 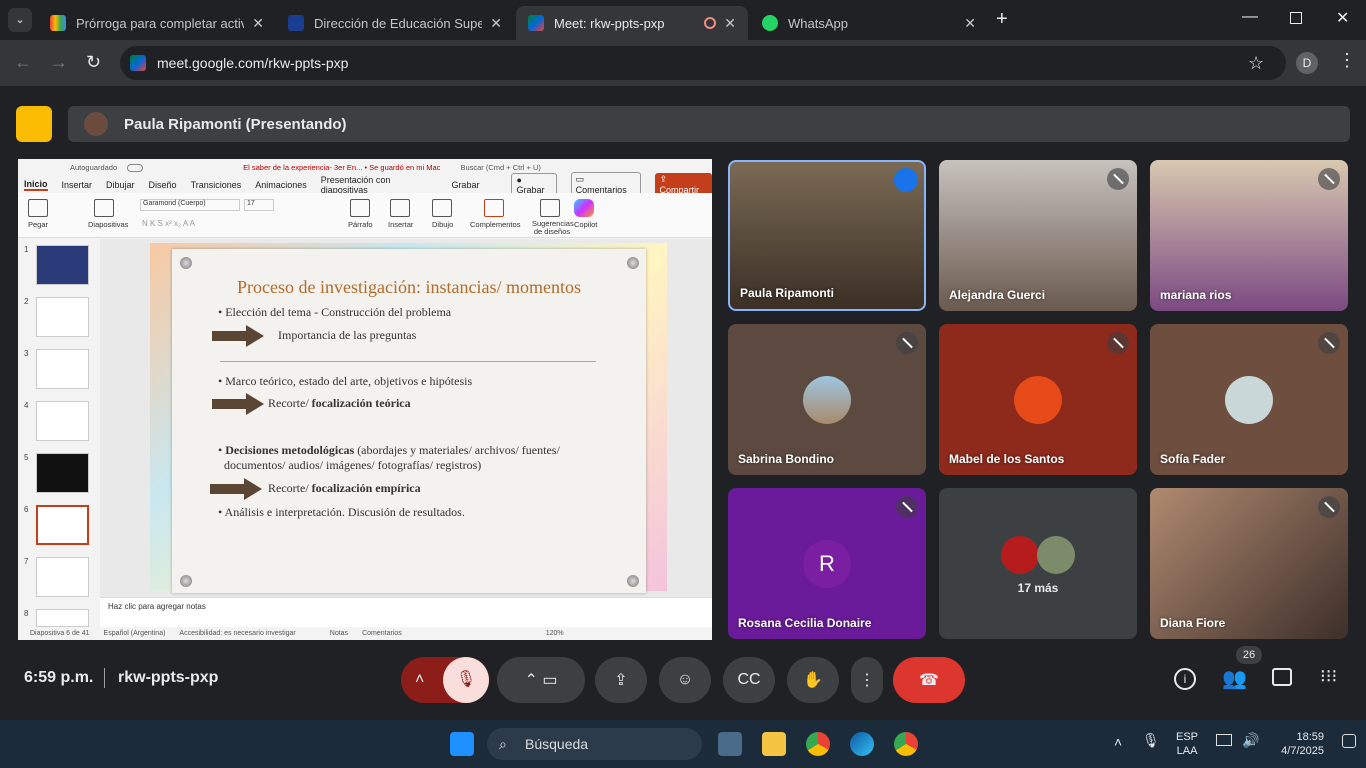 What do you see at coordinates (1298, 744) in the screenshot?
I see `clock: 18:59 4/7/2025` at bounding box center [1298, 744].